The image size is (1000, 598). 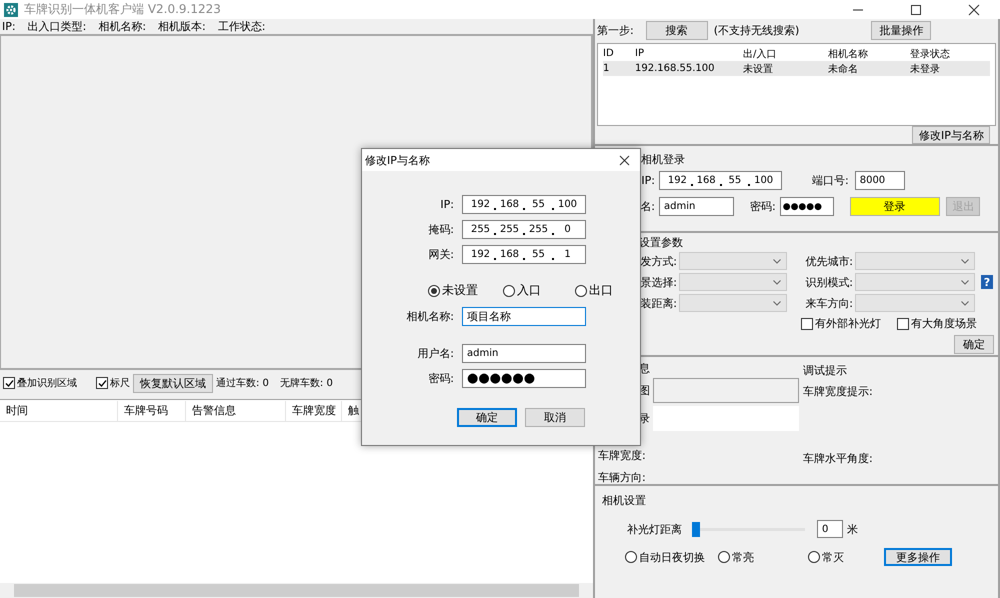 I want to click on scrollbar-thumb, so click(x=296, y=590).